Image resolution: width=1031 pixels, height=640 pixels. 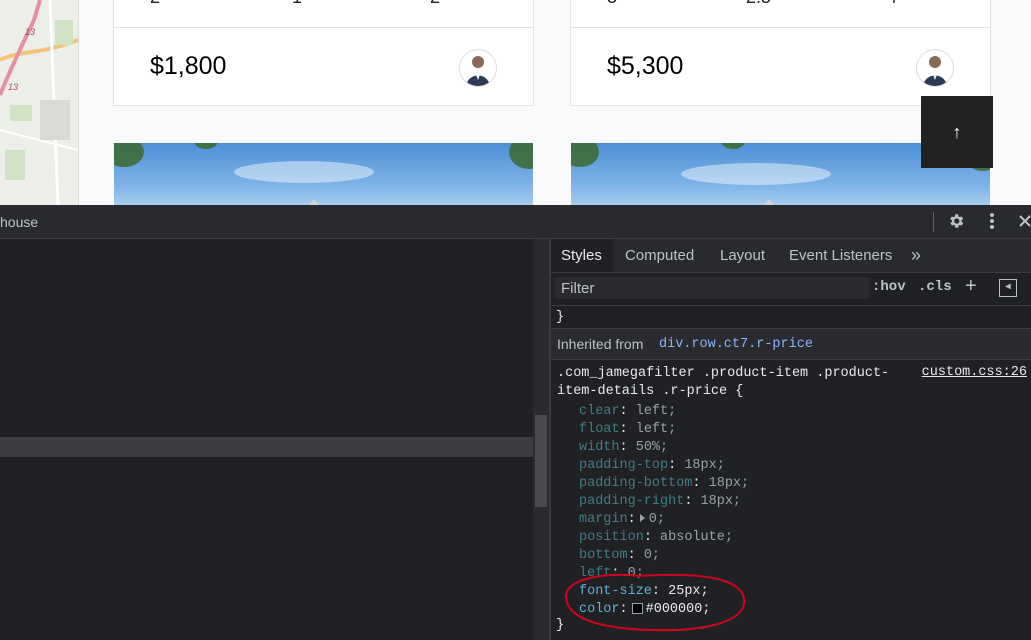 I want to click on arrow-up-icon: ↑, so click(x=957, y=131).